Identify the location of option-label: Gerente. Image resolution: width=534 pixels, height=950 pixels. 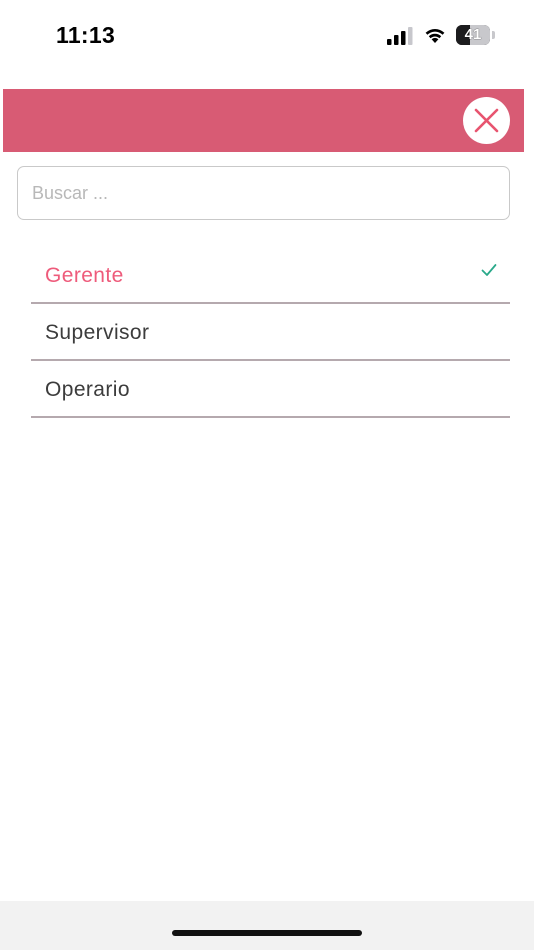
(84, 275).